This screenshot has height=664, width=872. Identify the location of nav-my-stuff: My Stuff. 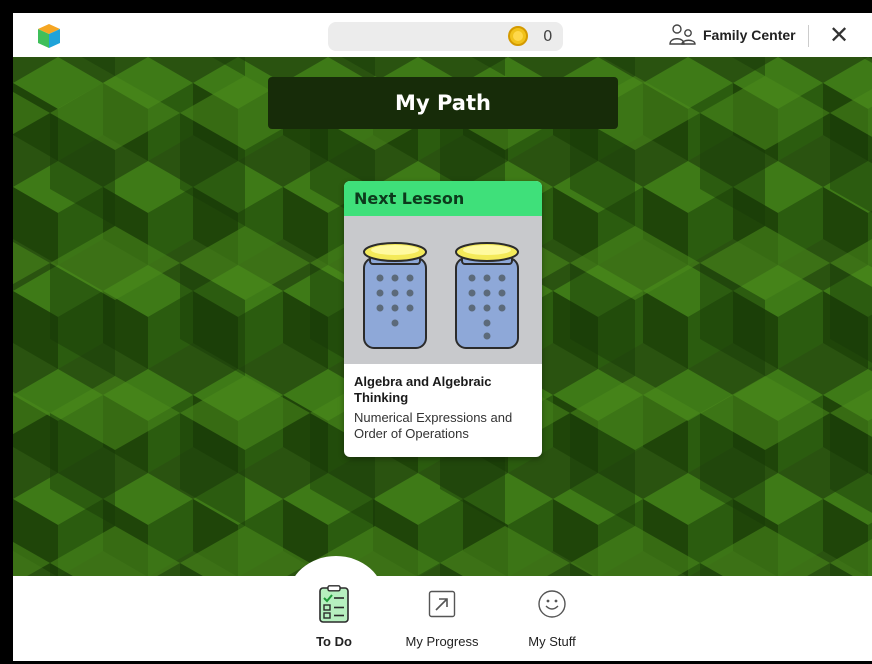
(552, 616).